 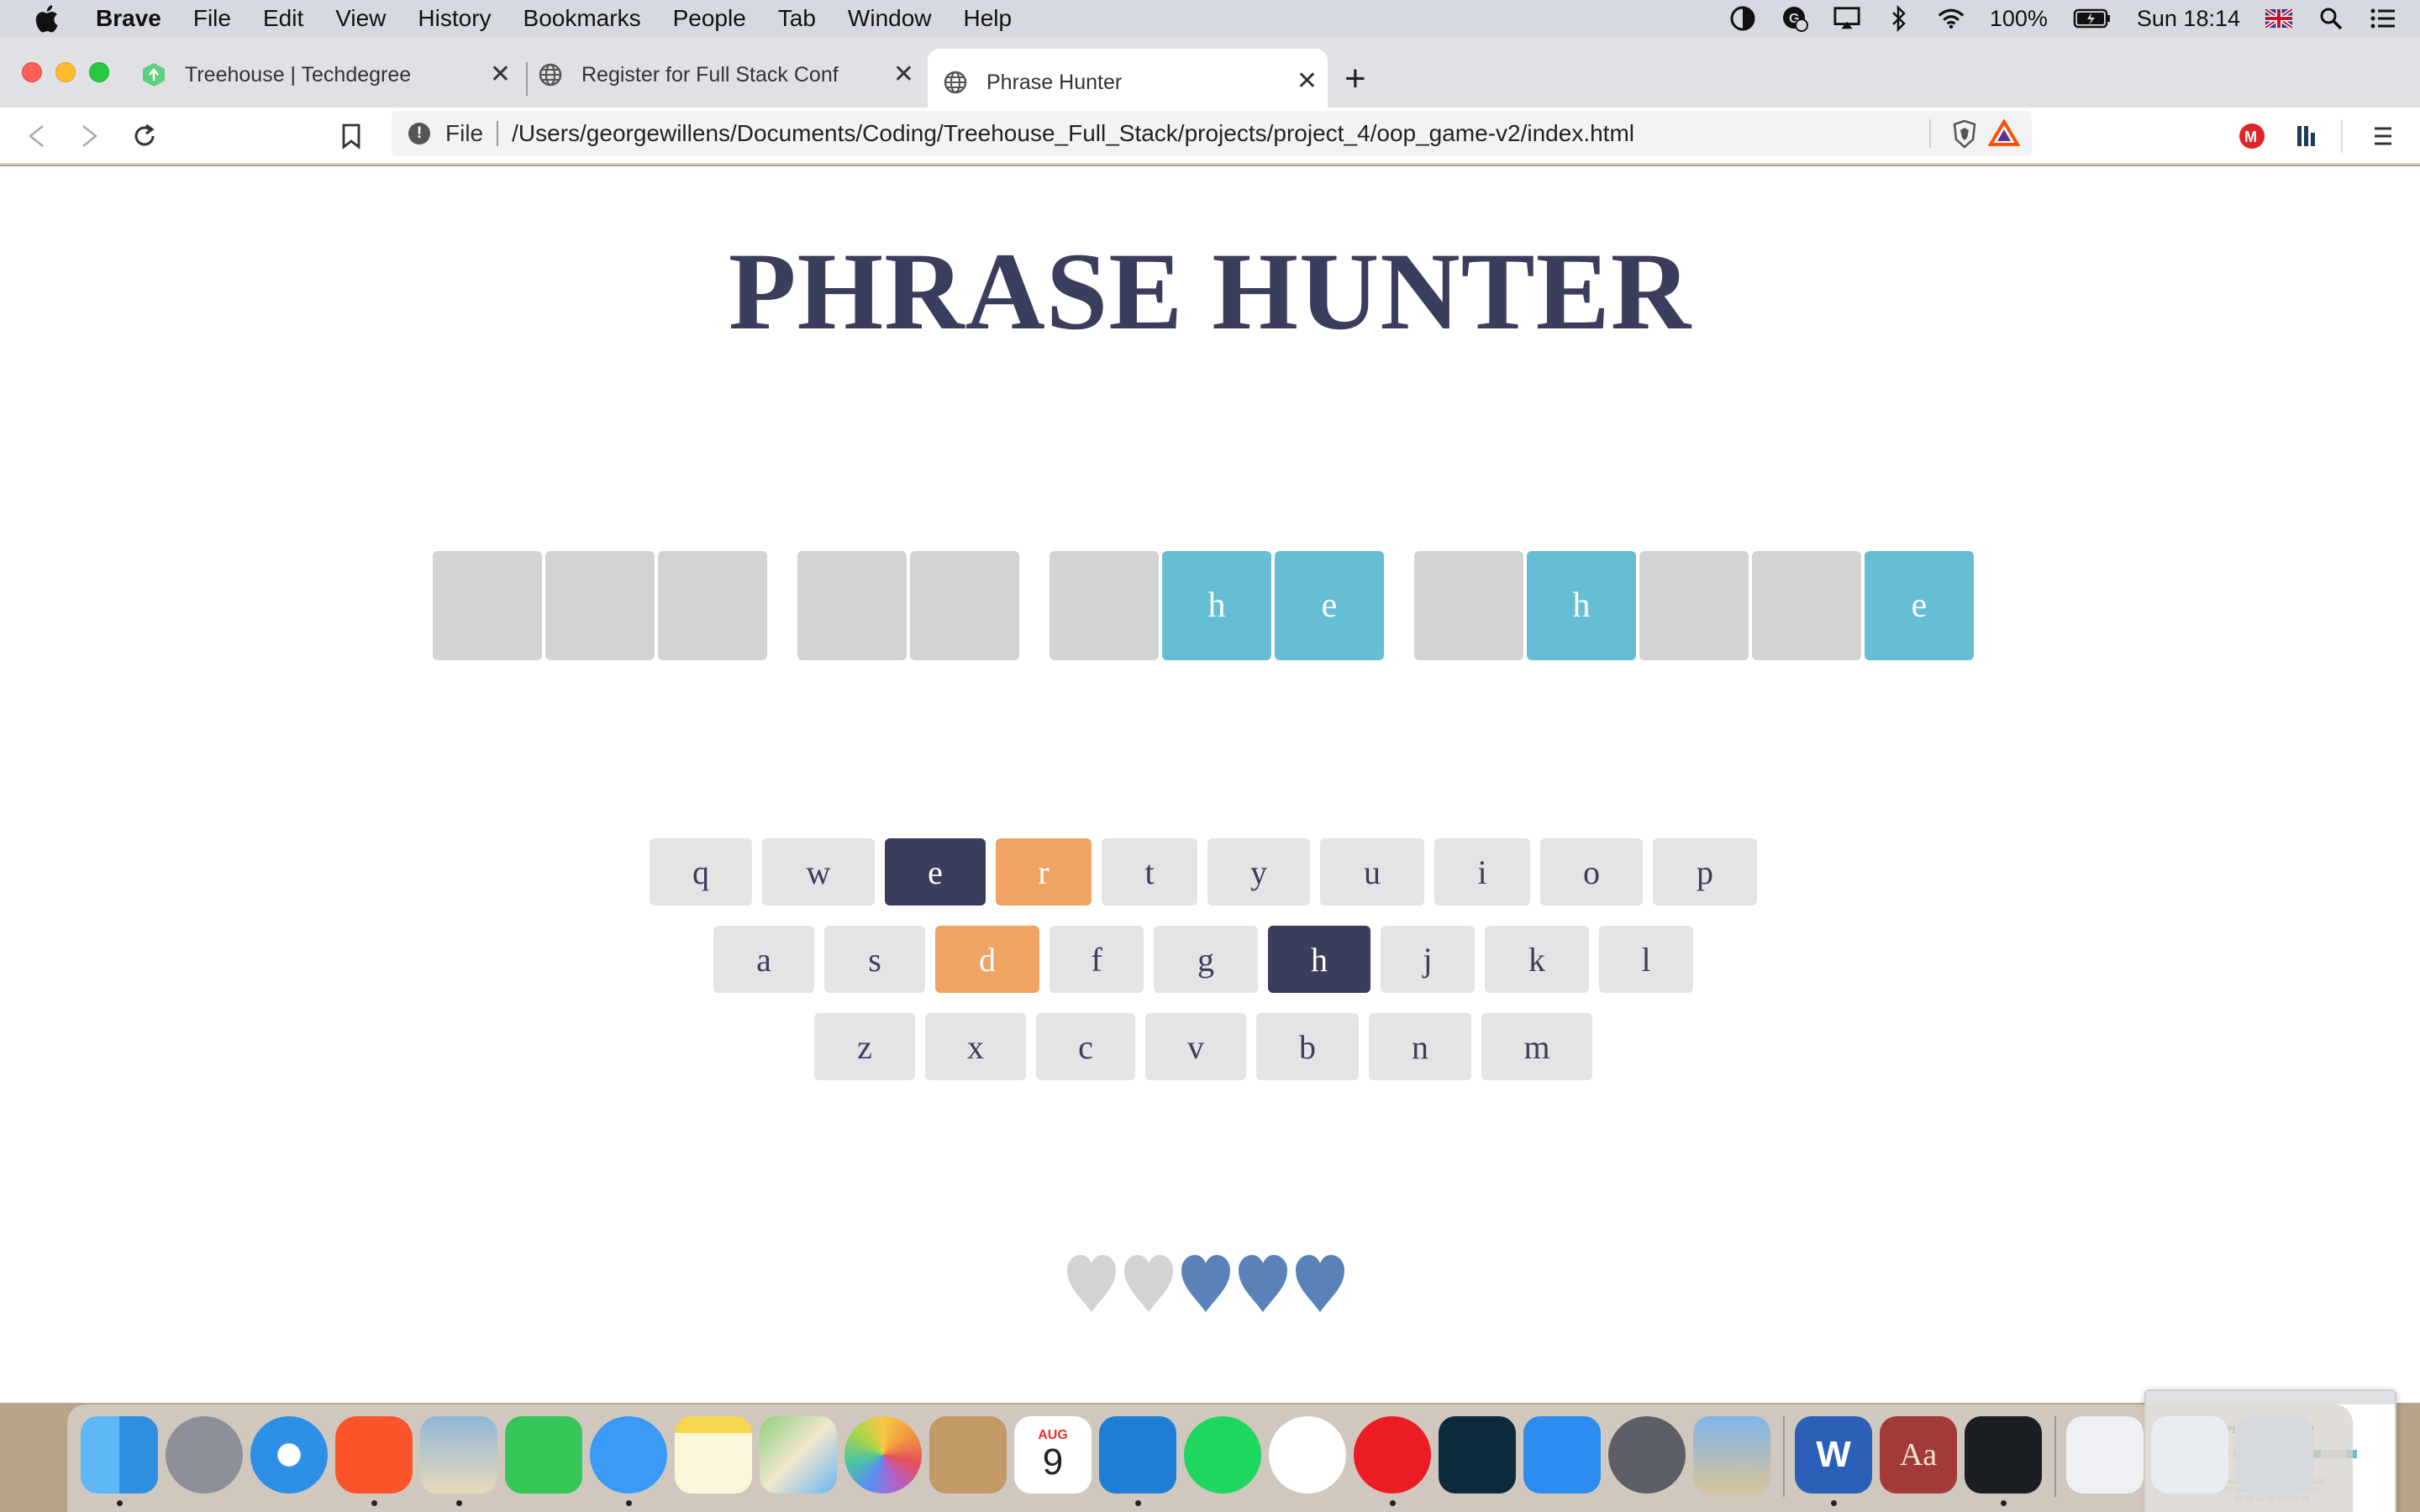 I want to click on facetime-icon, so click(x=543, y=1455).